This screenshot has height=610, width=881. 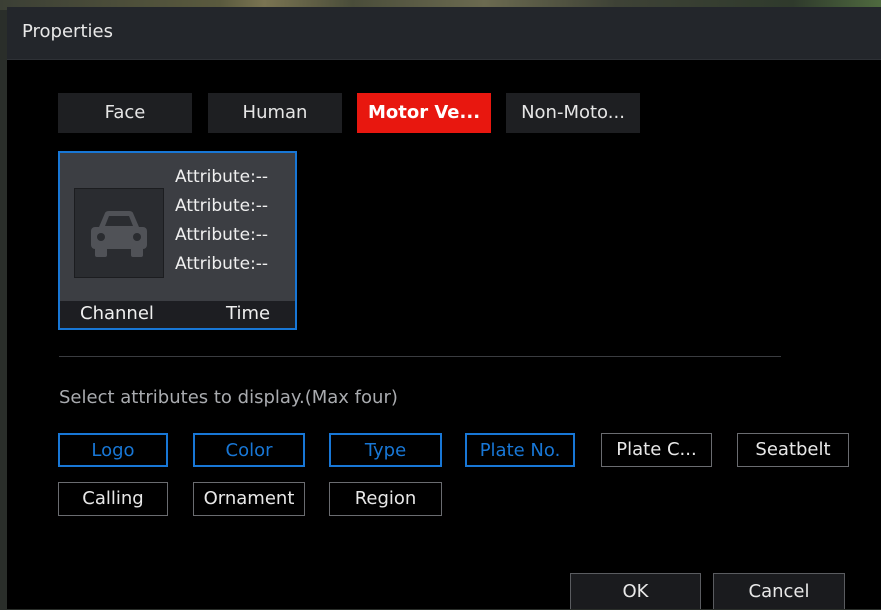 I want to click on cancel-button: Cancel, so click(x=779, y=591).